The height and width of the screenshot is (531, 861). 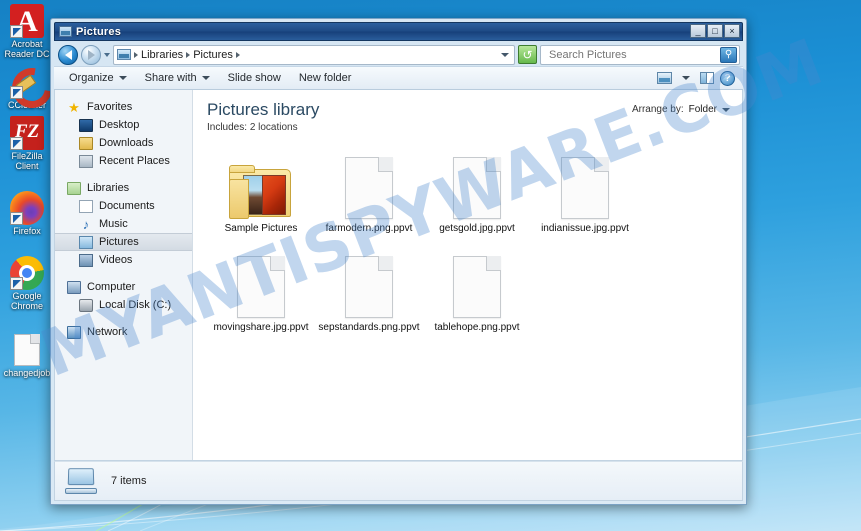 I want to click on organize-button: Organize, so click(x=98, y=78).